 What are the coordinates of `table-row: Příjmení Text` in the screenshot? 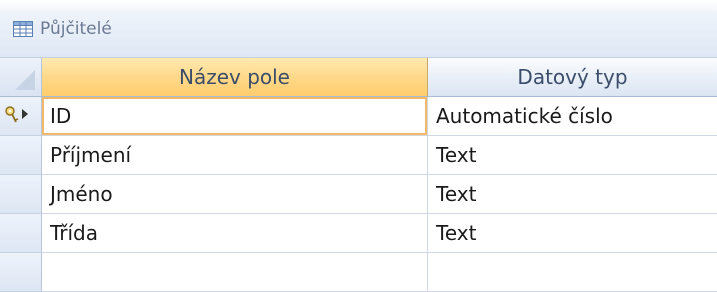 It's located at (358, 155).